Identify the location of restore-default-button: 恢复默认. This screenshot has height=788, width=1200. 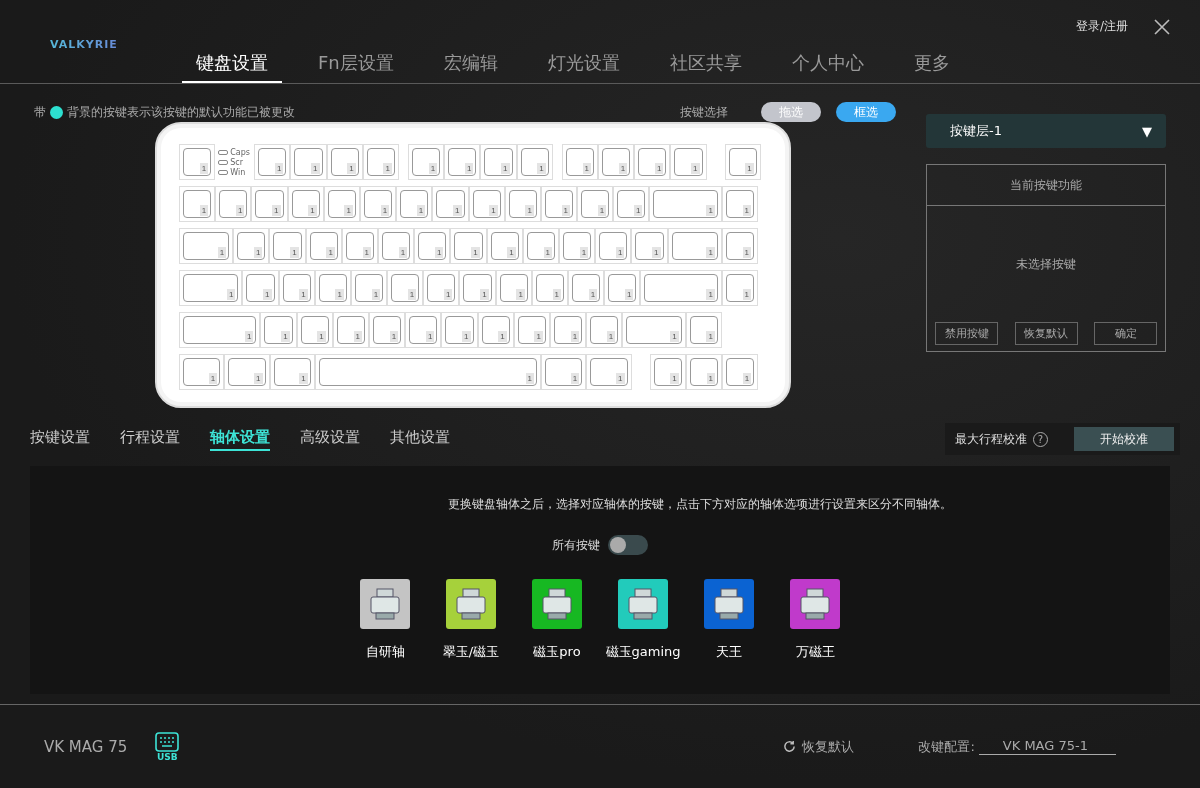
(819, 746).